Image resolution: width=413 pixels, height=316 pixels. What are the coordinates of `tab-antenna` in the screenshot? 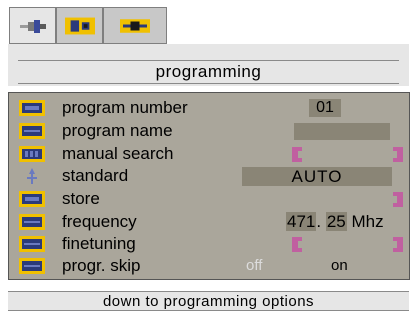 It's located at (32, 25).